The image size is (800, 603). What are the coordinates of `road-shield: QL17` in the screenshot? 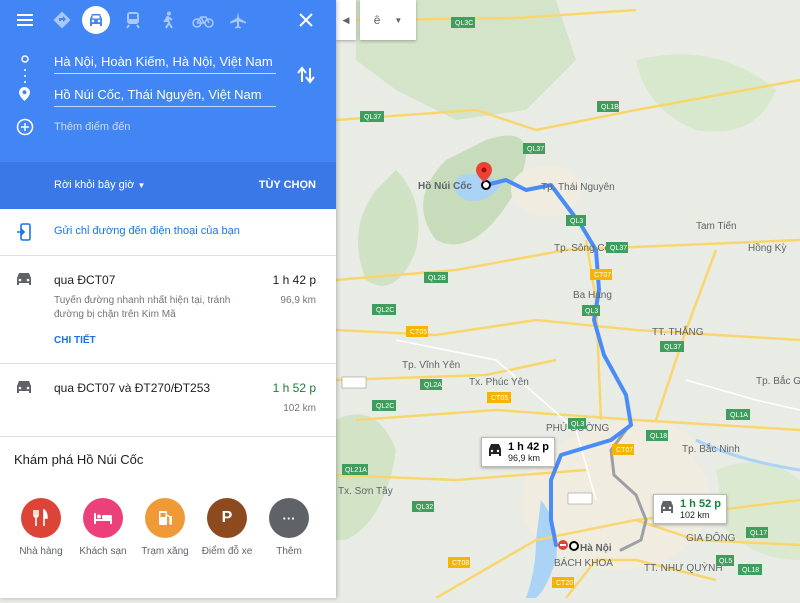 It's located at (758, 533).